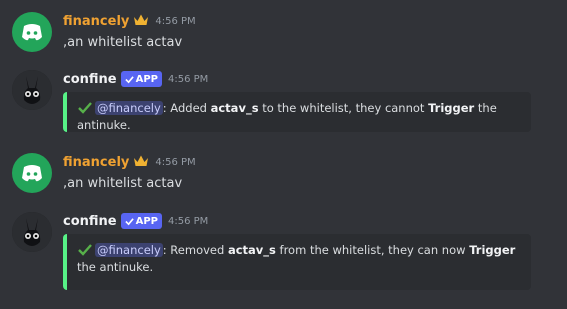 This screenshot has width=567, height=309. Describe the element at coordinates (186, 108) in the screenshot. I see `embed-text: : Added` at that location.